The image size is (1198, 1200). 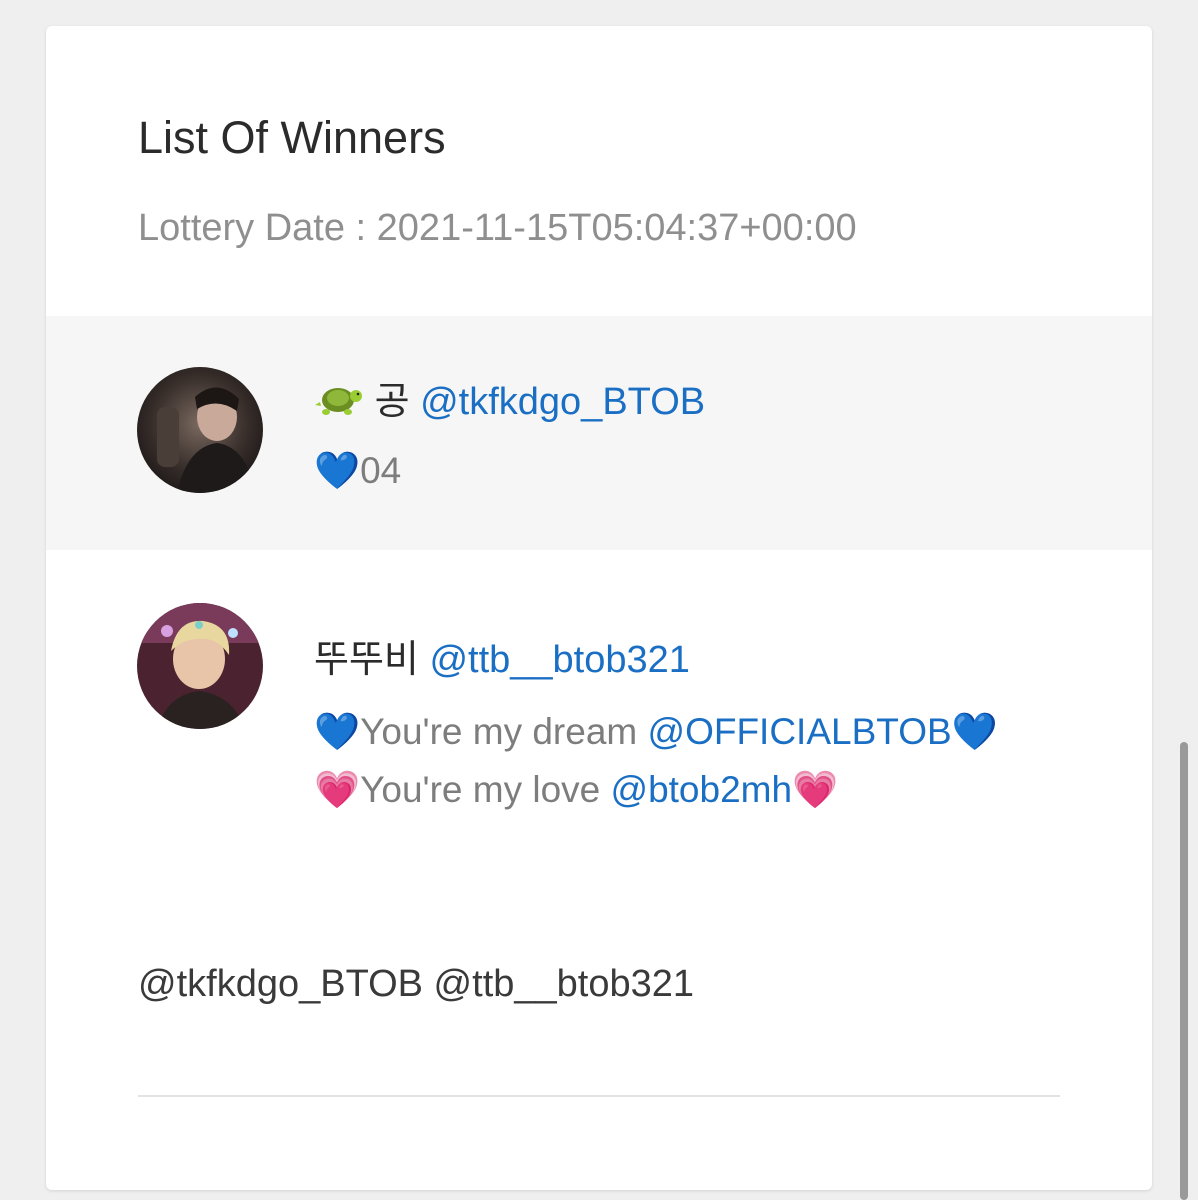 I want to click on message-text: You're my dream, so click(x=504, y=731).